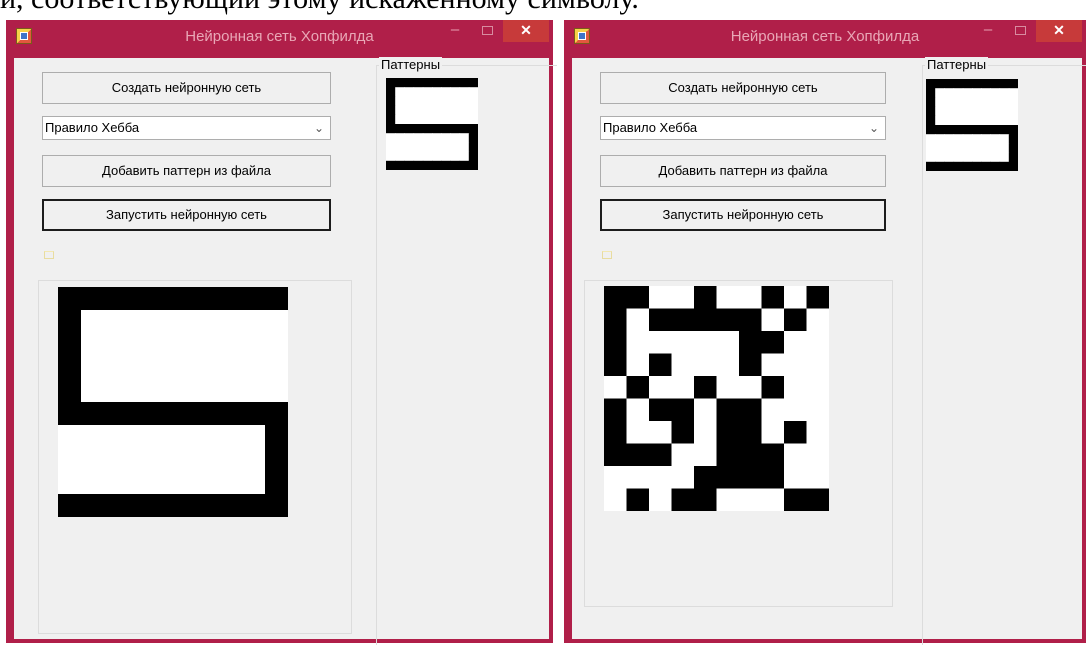 The width and height of the screenshot is (1086, 645). I want to click on rule-select-value: Правило Хебба, so click(650, 127).